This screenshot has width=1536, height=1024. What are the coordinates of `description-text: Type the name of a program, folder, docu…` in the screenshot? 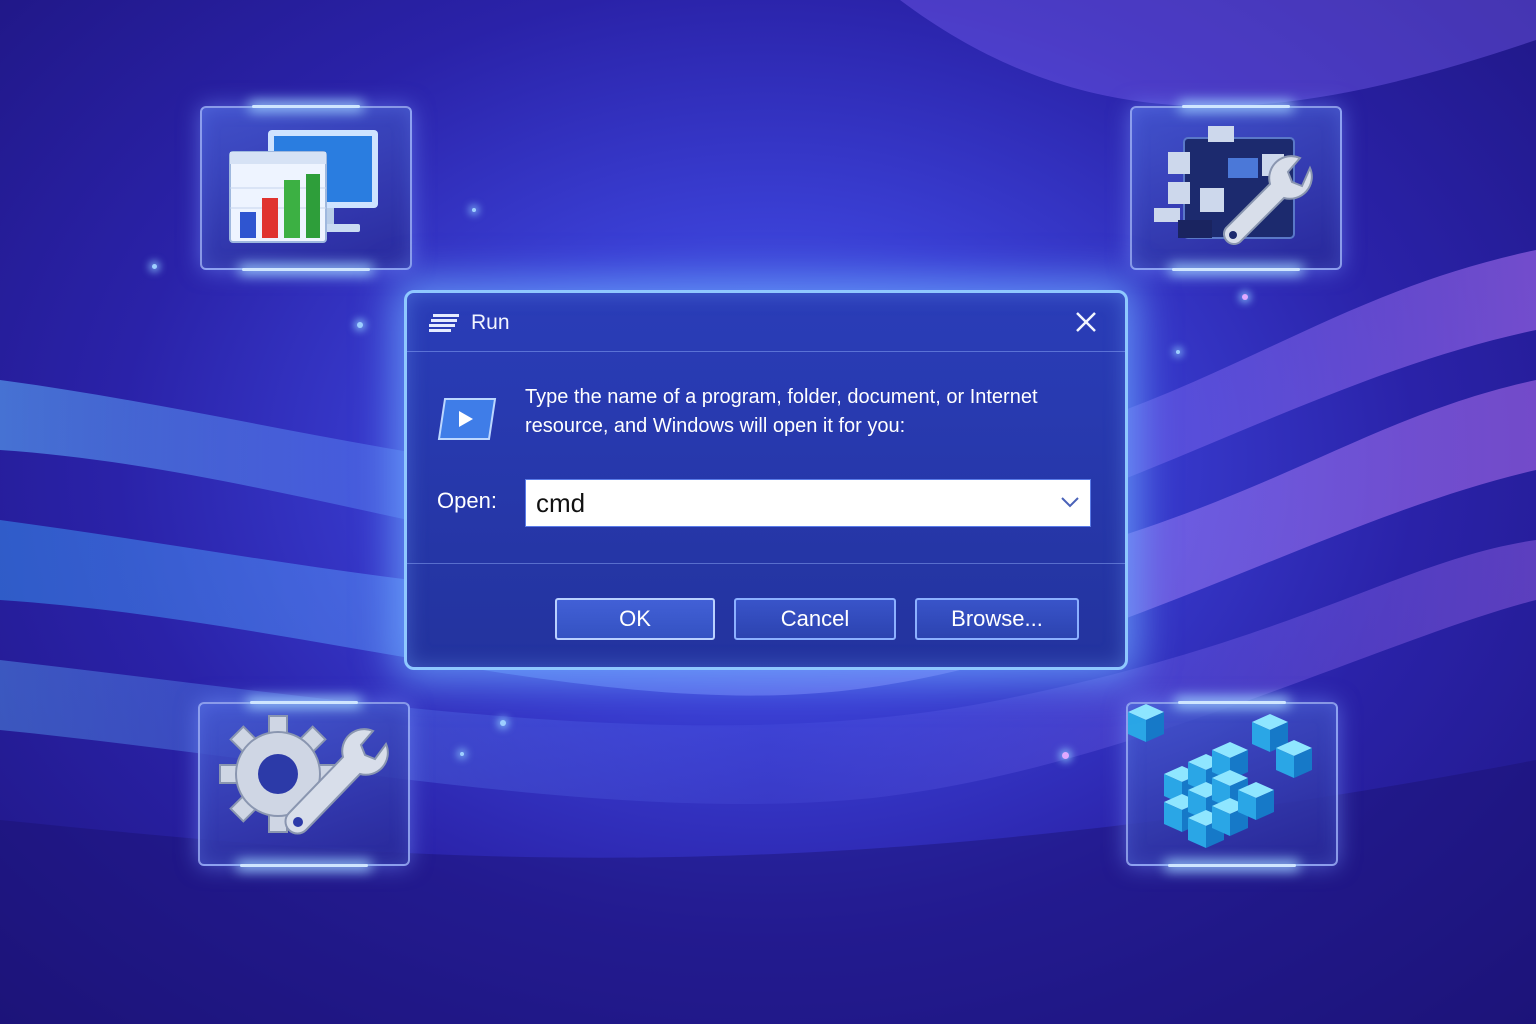 It's located at (781, 411).